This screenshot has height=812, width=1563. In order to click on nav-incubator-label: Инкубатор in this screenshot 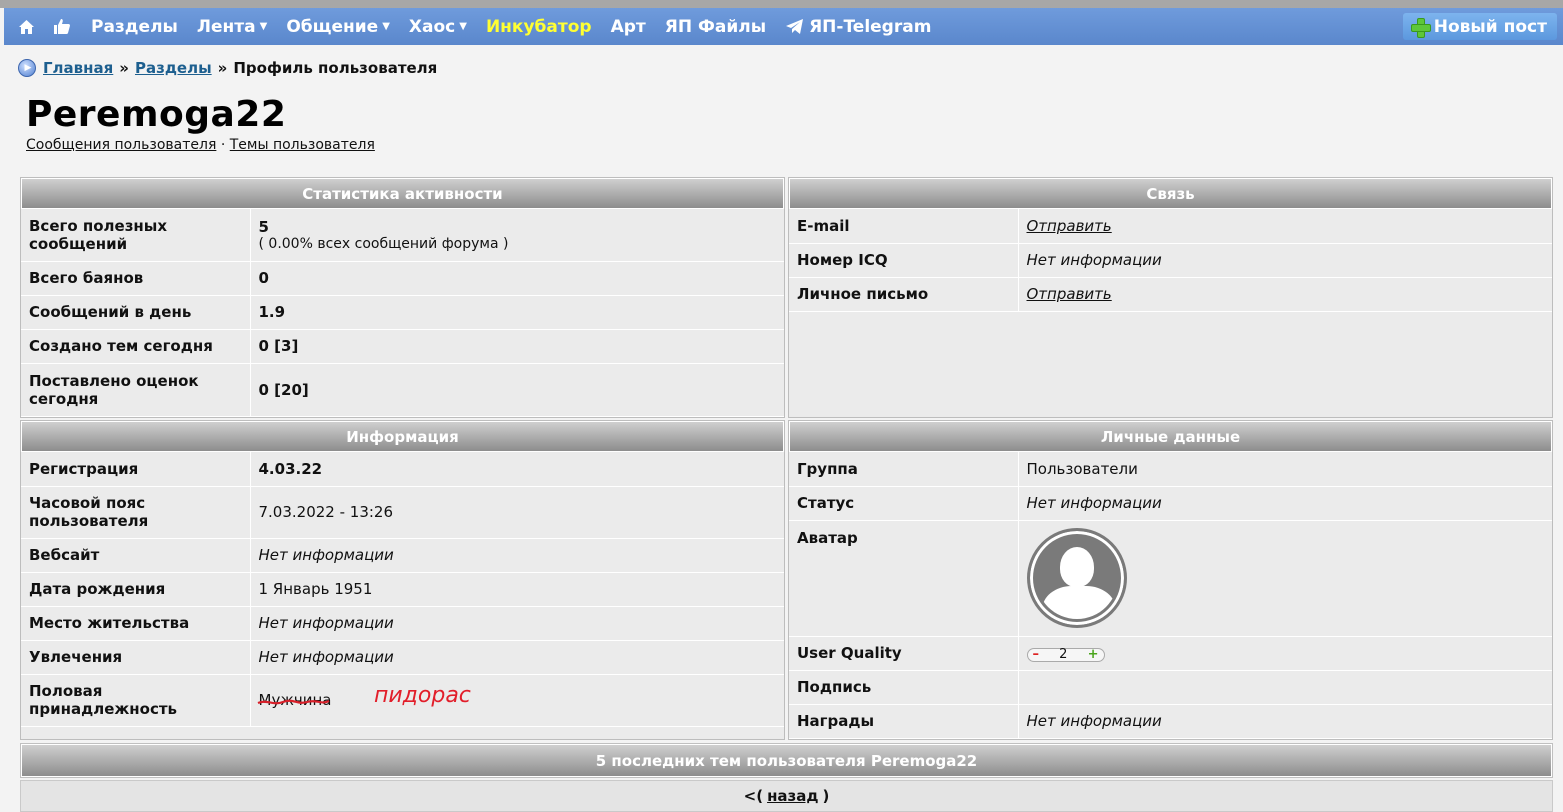, I will do `click(538, 26)`.